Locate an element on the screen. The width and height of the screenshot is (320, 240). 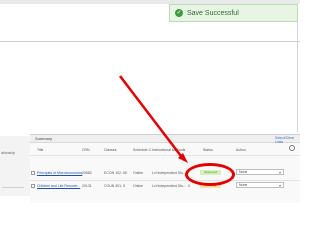
annotation-arrow is located at coordinates (152, 118).